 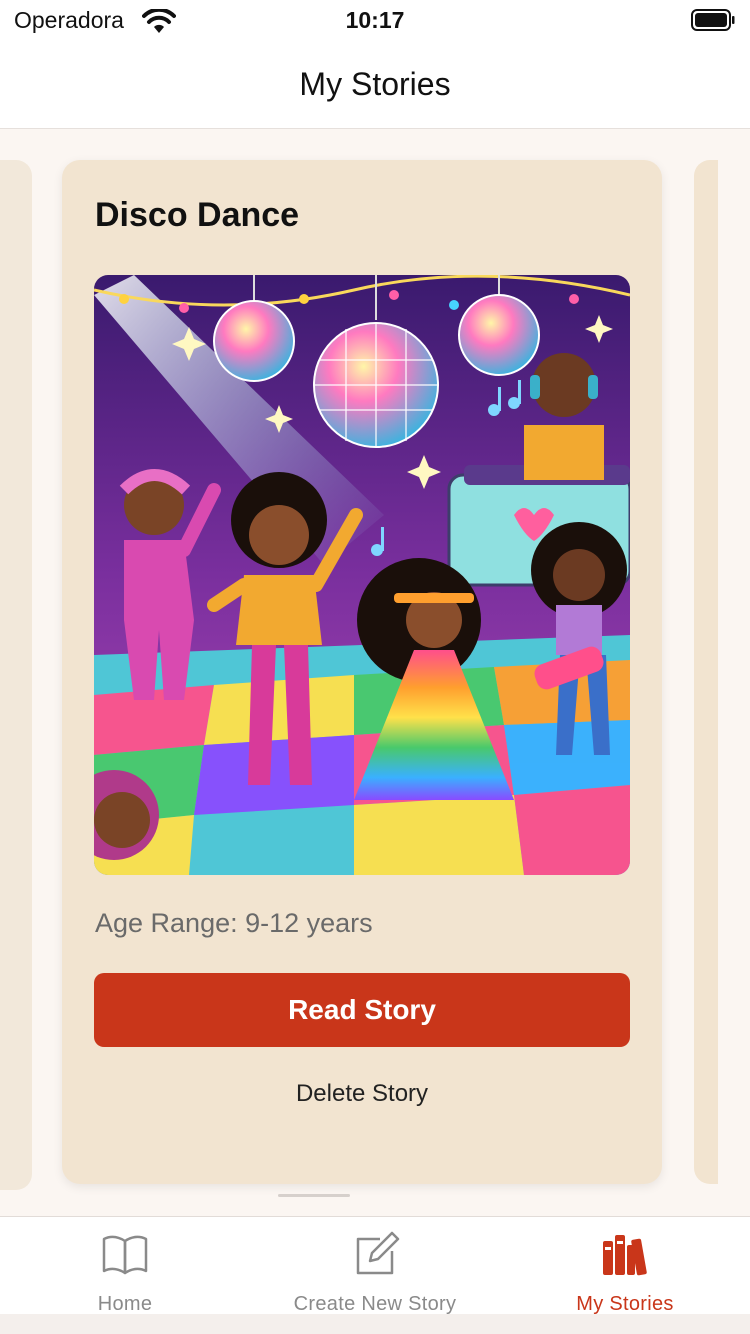 What do you see at coordinates (197, 215) in the screenshot?
I see `story-title: Disco Dance` at bounding box center [197, 215].